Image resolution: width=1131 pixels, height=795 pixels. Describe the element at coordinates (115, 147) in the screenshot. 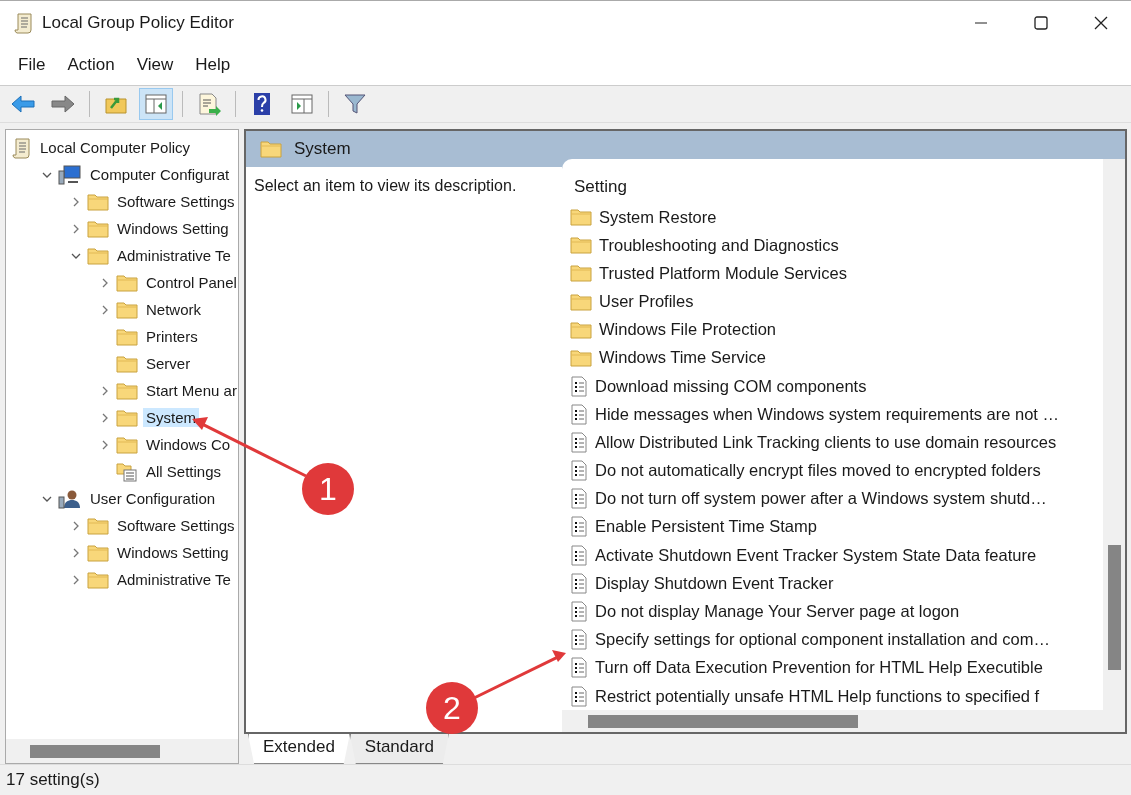

I see `tree-item: Local Computer Policy` at that location.